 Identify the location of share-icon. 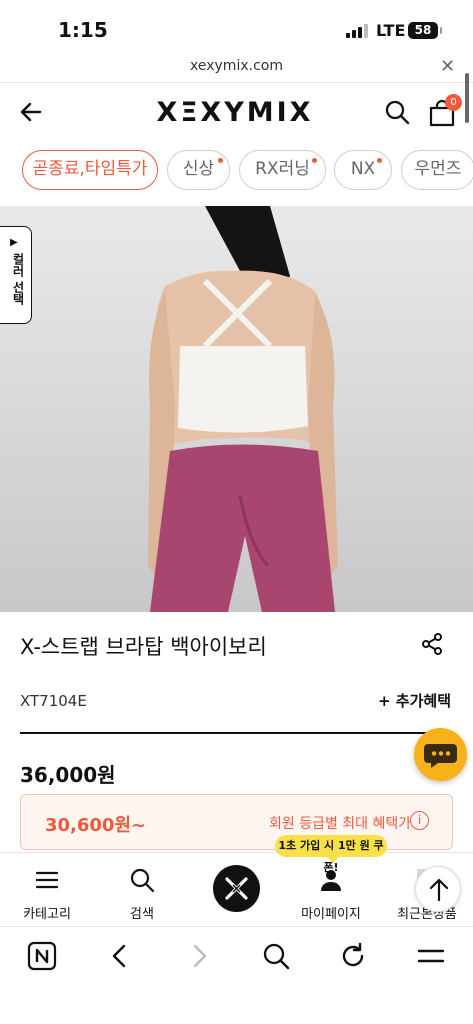
(432, 644).